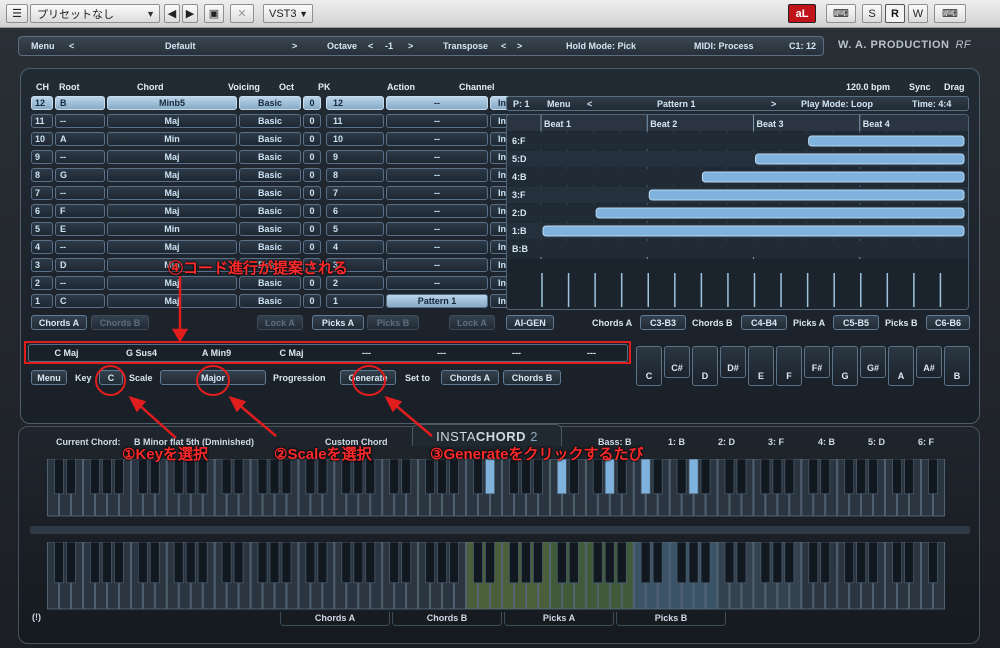  What do you see at coordinates (172, 103) in the screenshot?
I see `chord-type-cell: Minb5` at bounding box center [172, 103].